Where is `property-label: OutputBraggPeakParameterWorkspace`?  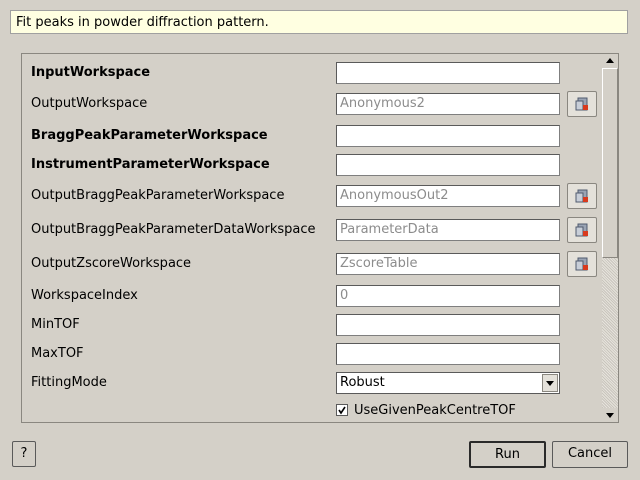 property-label: OutputBraggPeakParameterWorkspace is located at coordinates (158, 195).